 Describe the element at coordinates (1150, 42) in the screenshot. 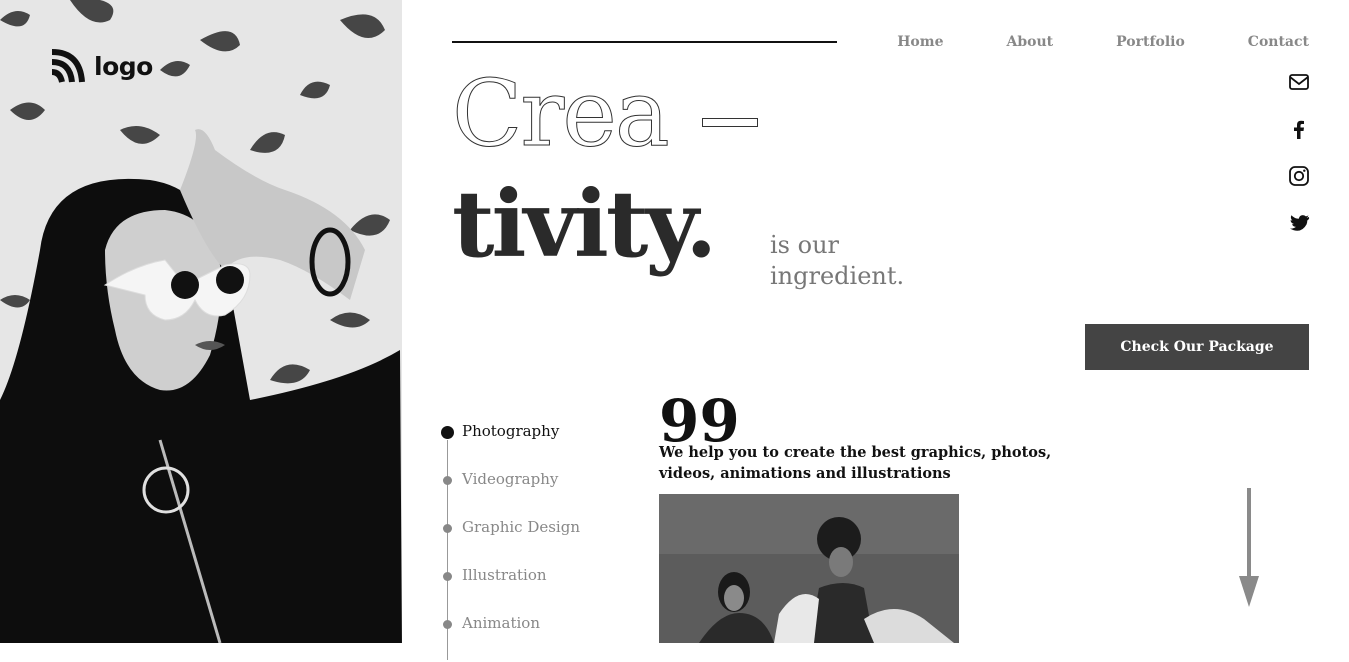

I see `nav-portfolio: Portfolio` at that location.